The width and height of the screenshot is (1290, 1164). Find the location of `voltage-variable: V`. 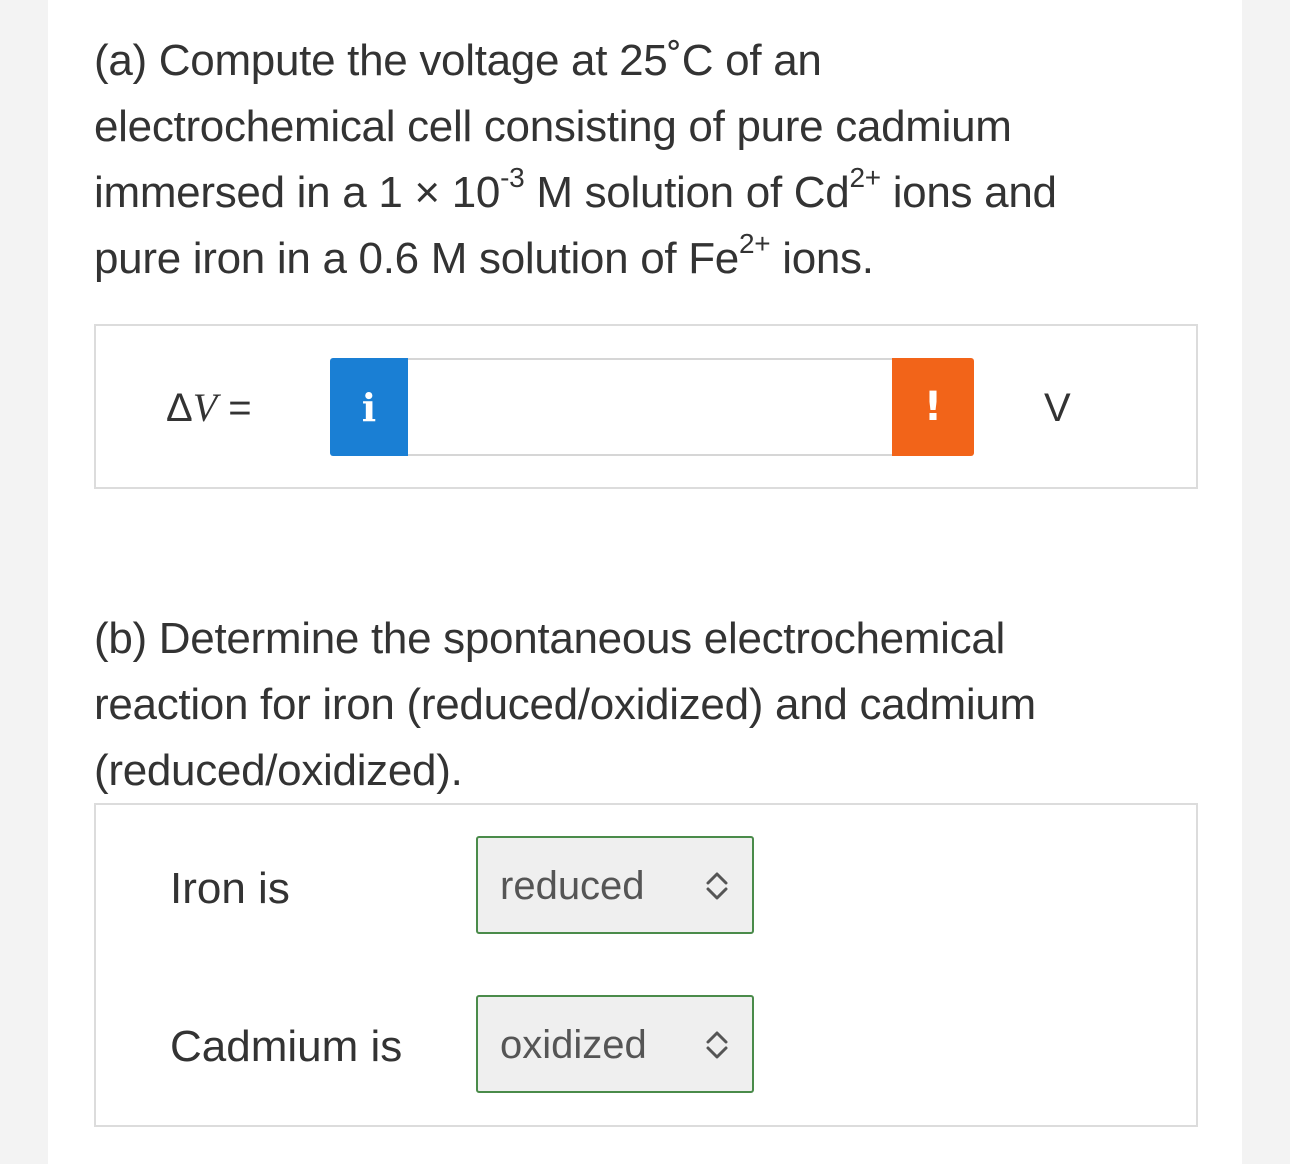

voltage-variable: V is located at coordinates (205, 407).